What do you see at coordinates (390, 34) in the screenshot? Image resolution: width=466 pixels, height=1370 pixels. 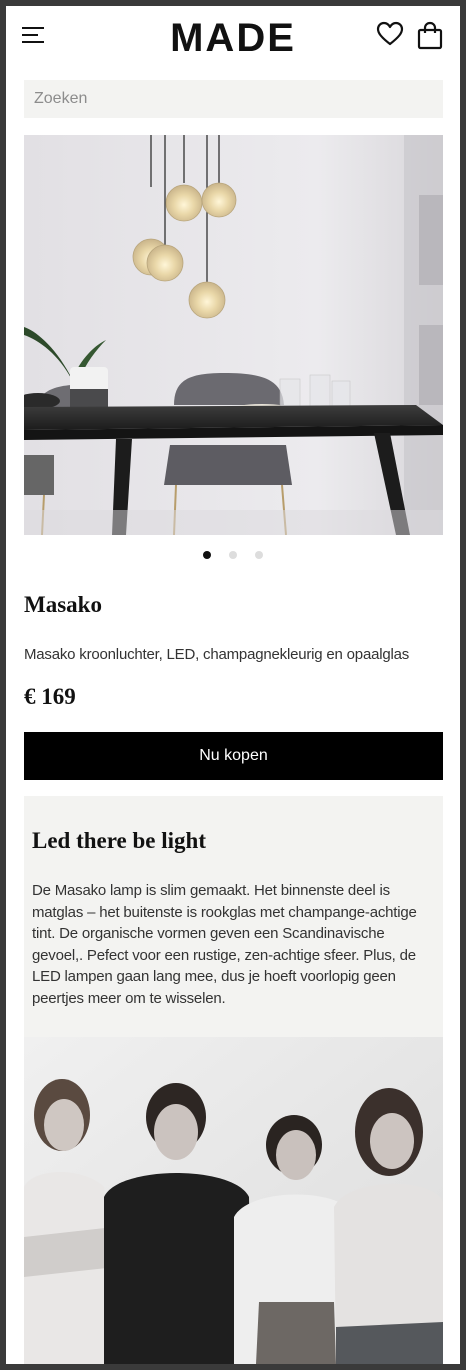 I see `heart-icon` at bounding box center [390, 34].